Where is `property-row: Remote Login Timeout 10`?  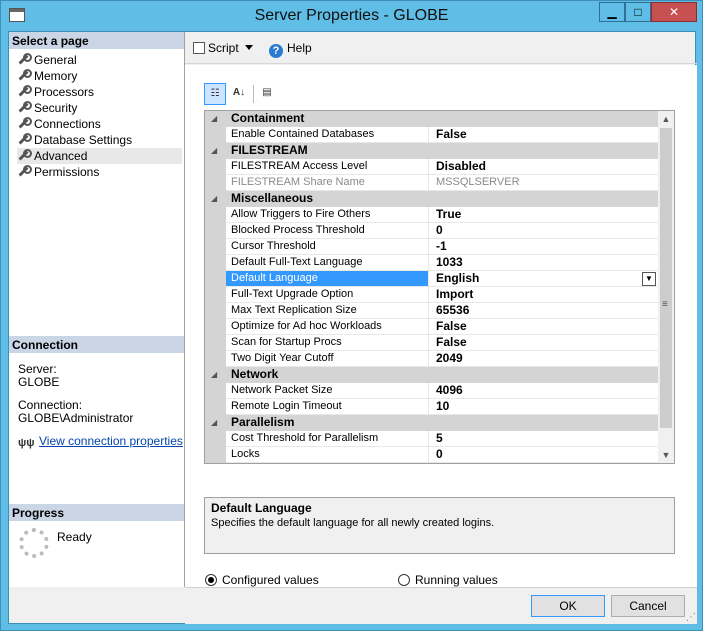
property-row: Remote Login Timeout 10 is located at coordinates (431, 407).